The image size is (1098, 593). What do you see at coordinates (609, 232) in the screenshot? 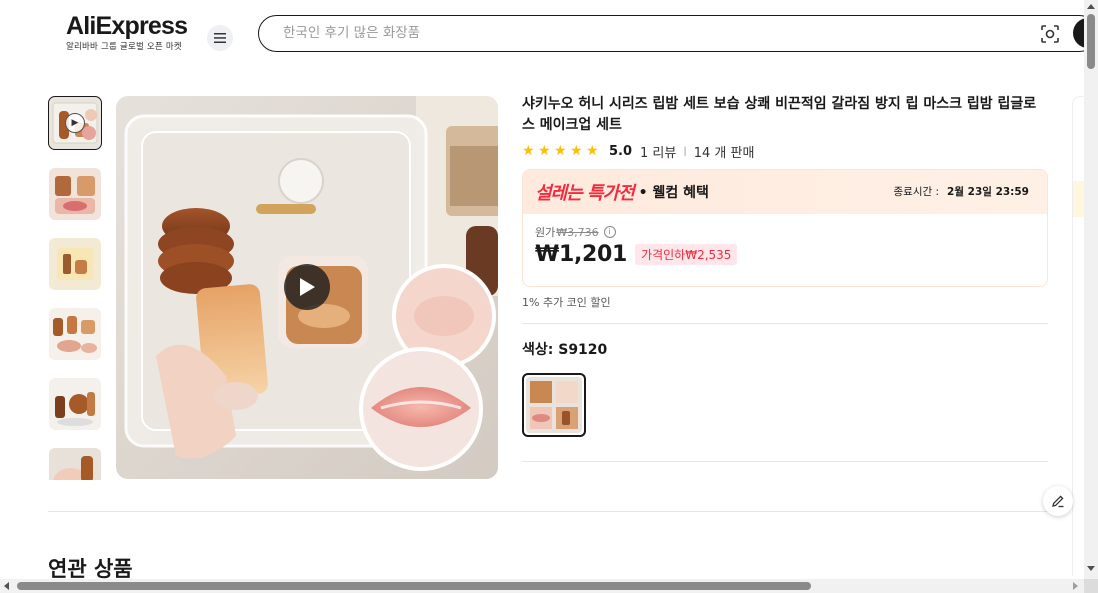
I see `info-icon: i` at bounding box center [609, 232].